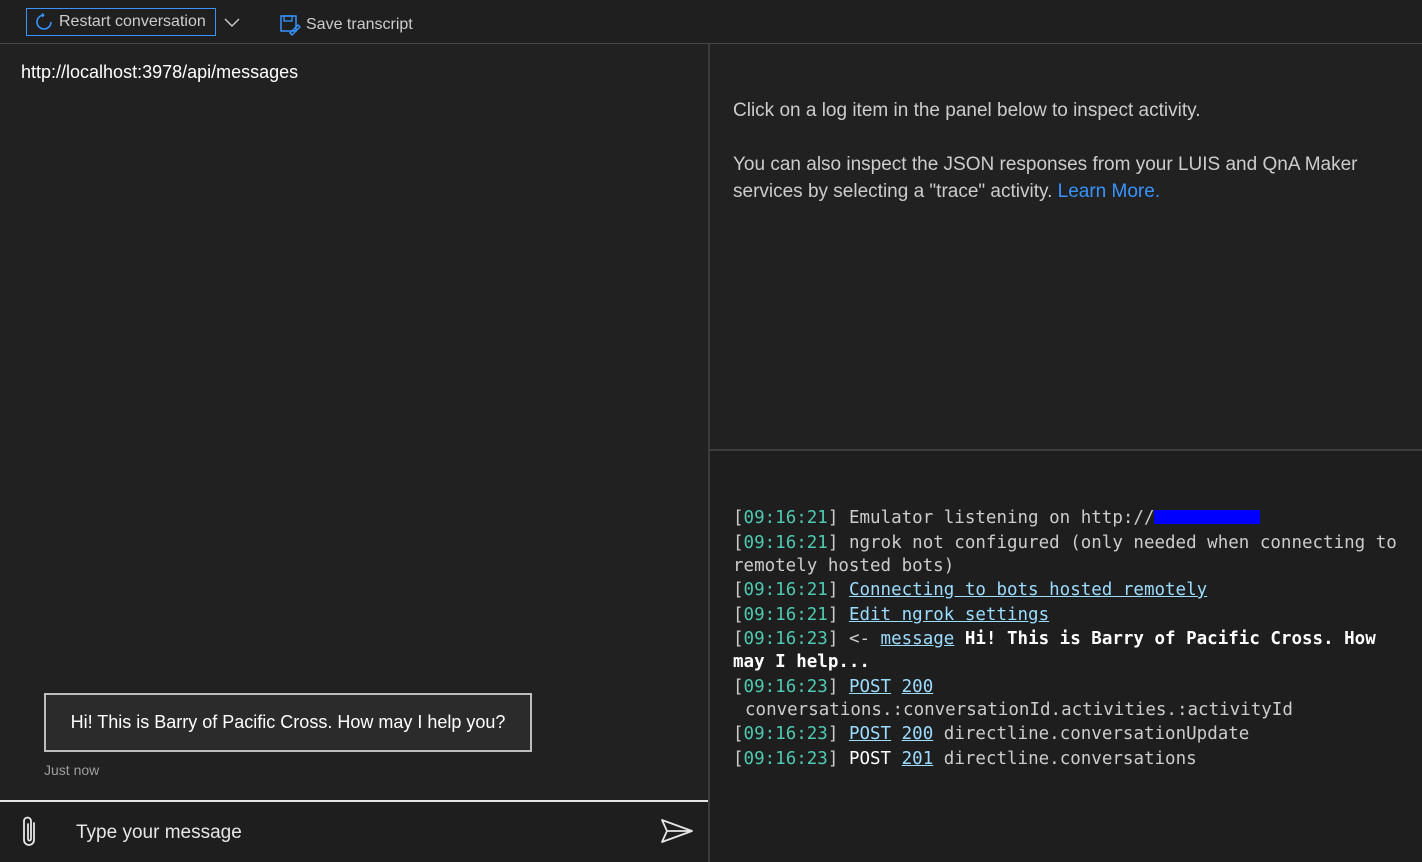  Describe the element at coordinates (290, 25) in the screenshot. I see `save-transcript-icon` at that location.